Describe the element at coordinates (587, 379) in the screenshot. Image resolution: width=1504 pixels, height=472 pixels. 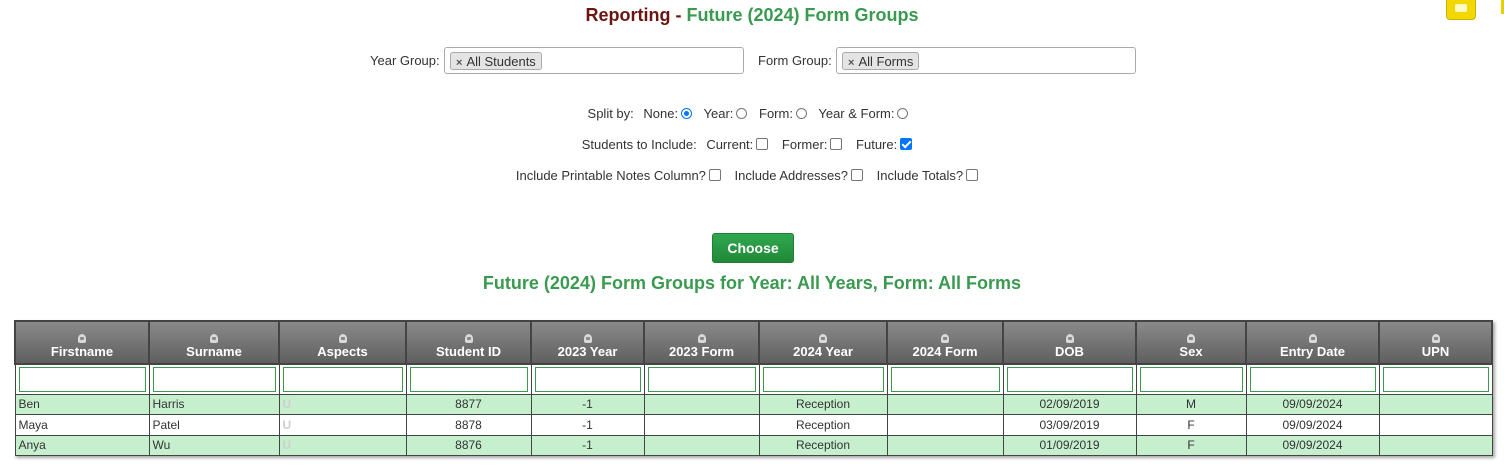
I see `year-2023-filter-input` at that location.